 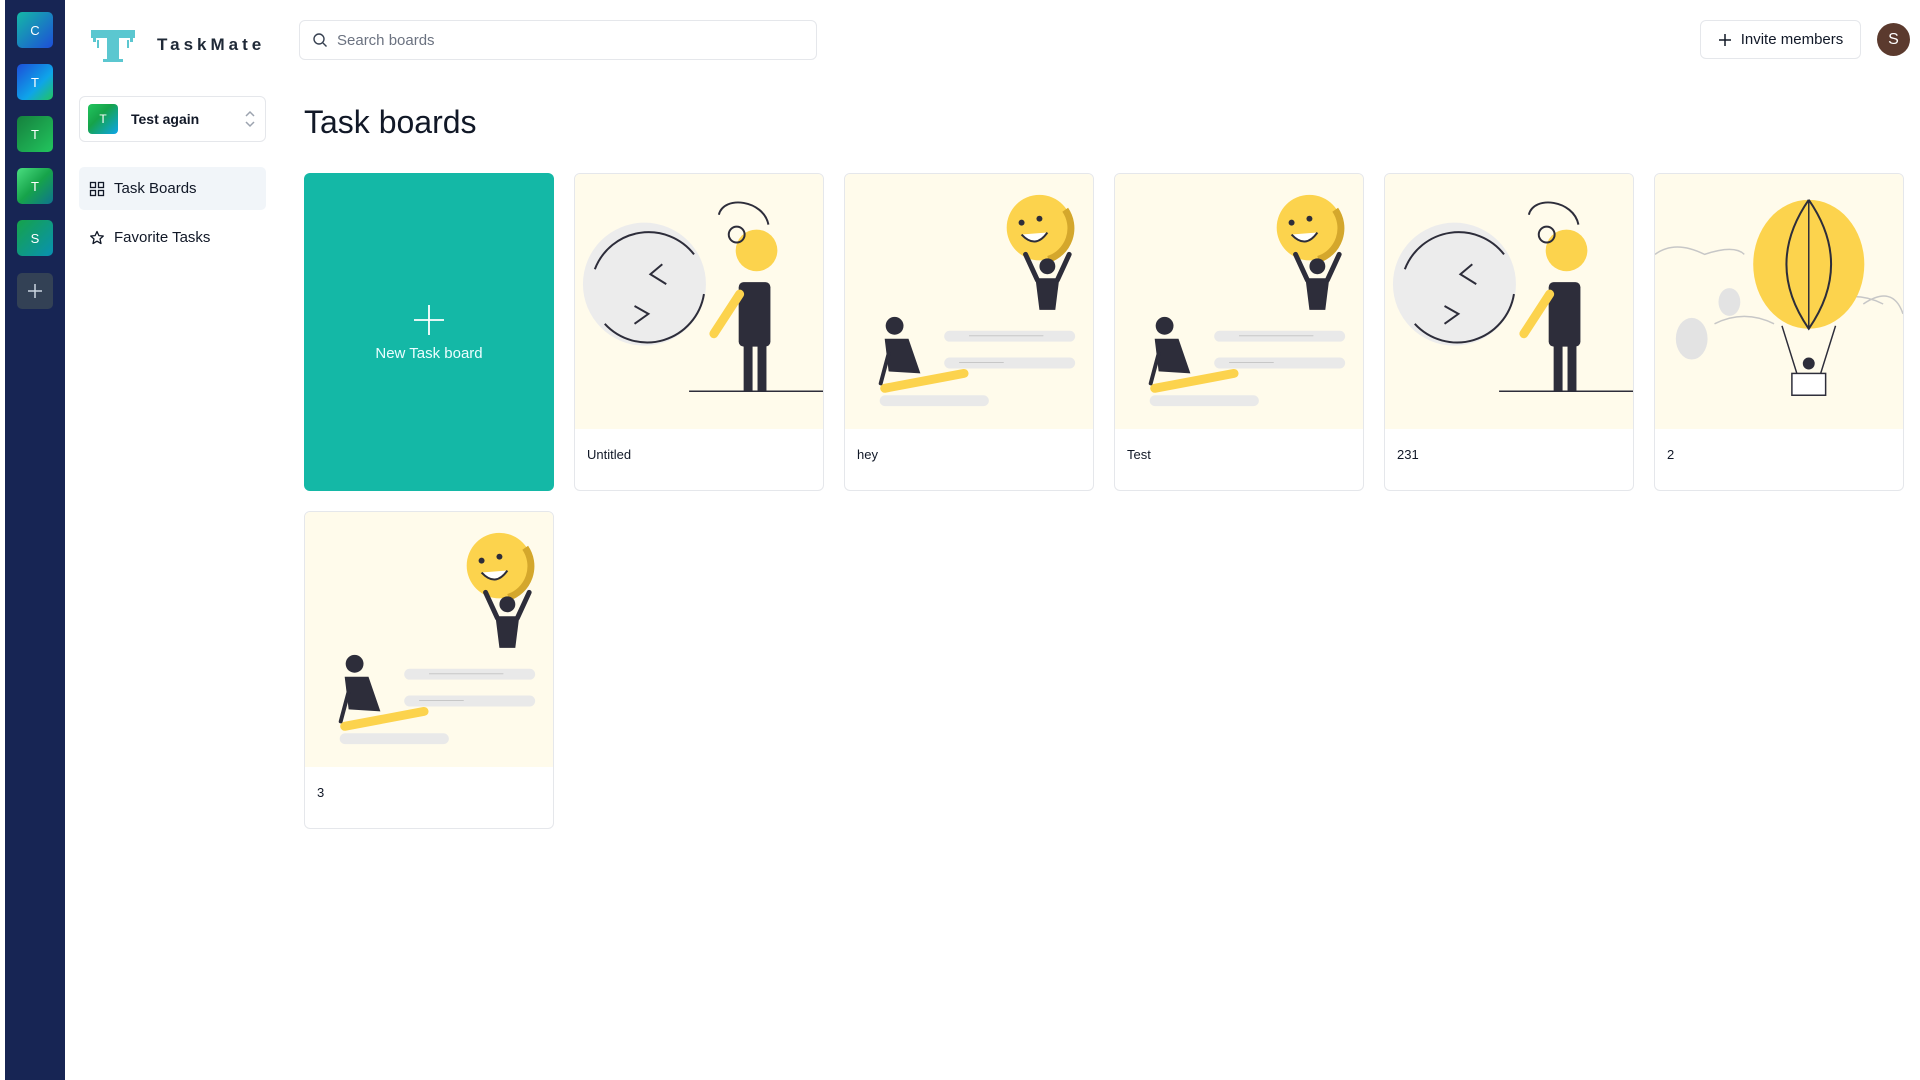 What do you see at coordinates (321, 792) in the screenshot?
I see `board-name: 3` at bounding box center [321, 792].